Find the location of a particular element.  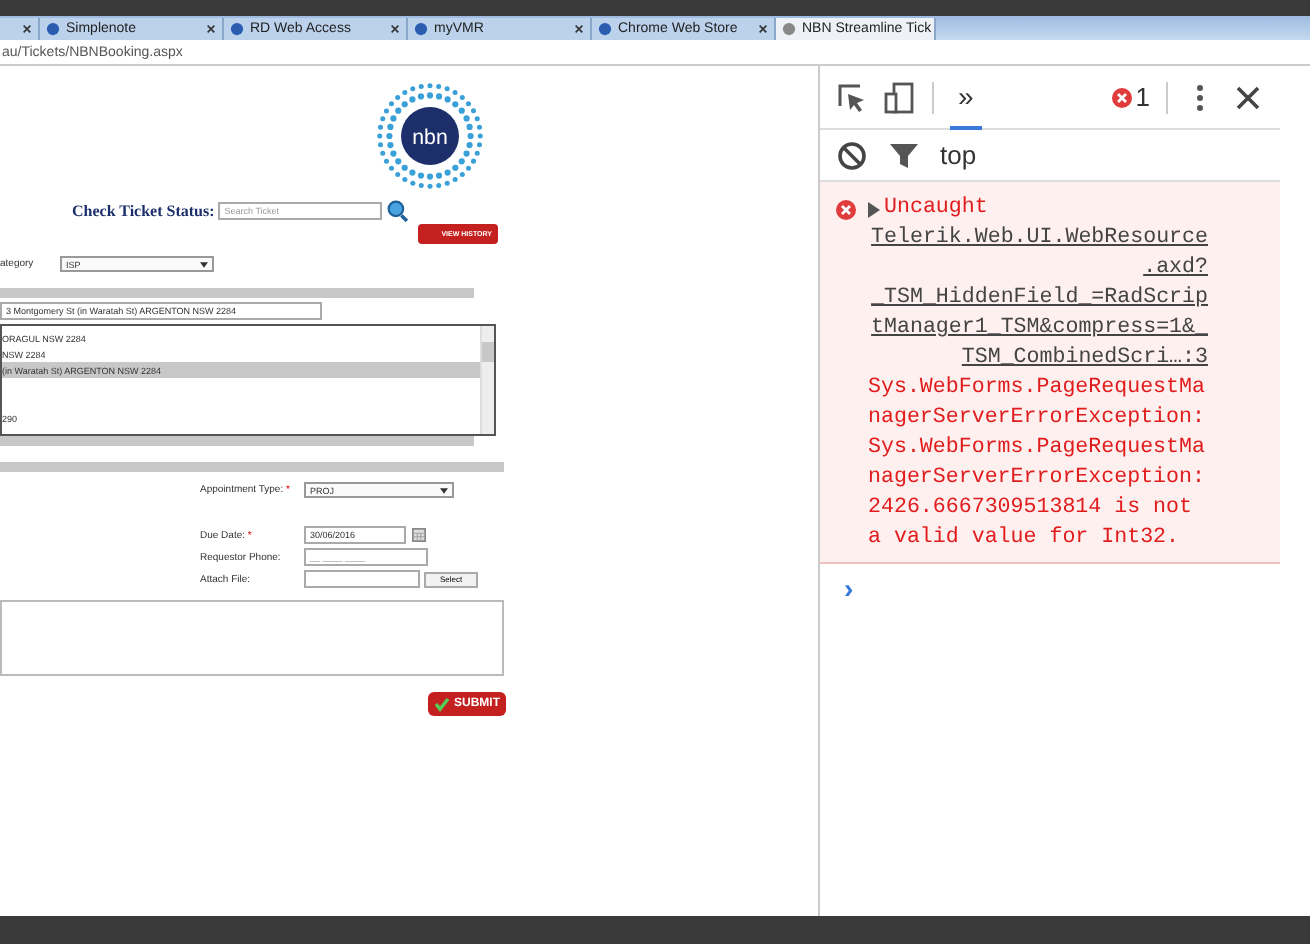

check-icon is located at coordinates (442, 704).